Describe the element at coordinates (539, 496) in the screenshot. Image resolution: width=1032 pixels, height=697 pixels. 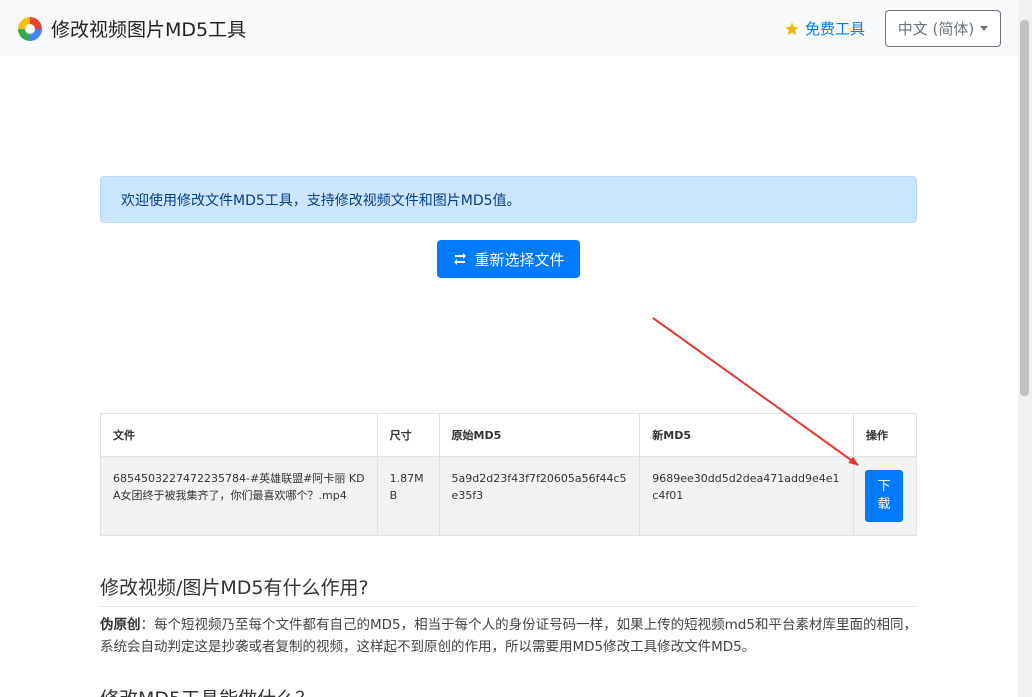
I see `cell-original-md5: 5a9d2d23f43f7f20605a56f44c5e35f3` at that location.